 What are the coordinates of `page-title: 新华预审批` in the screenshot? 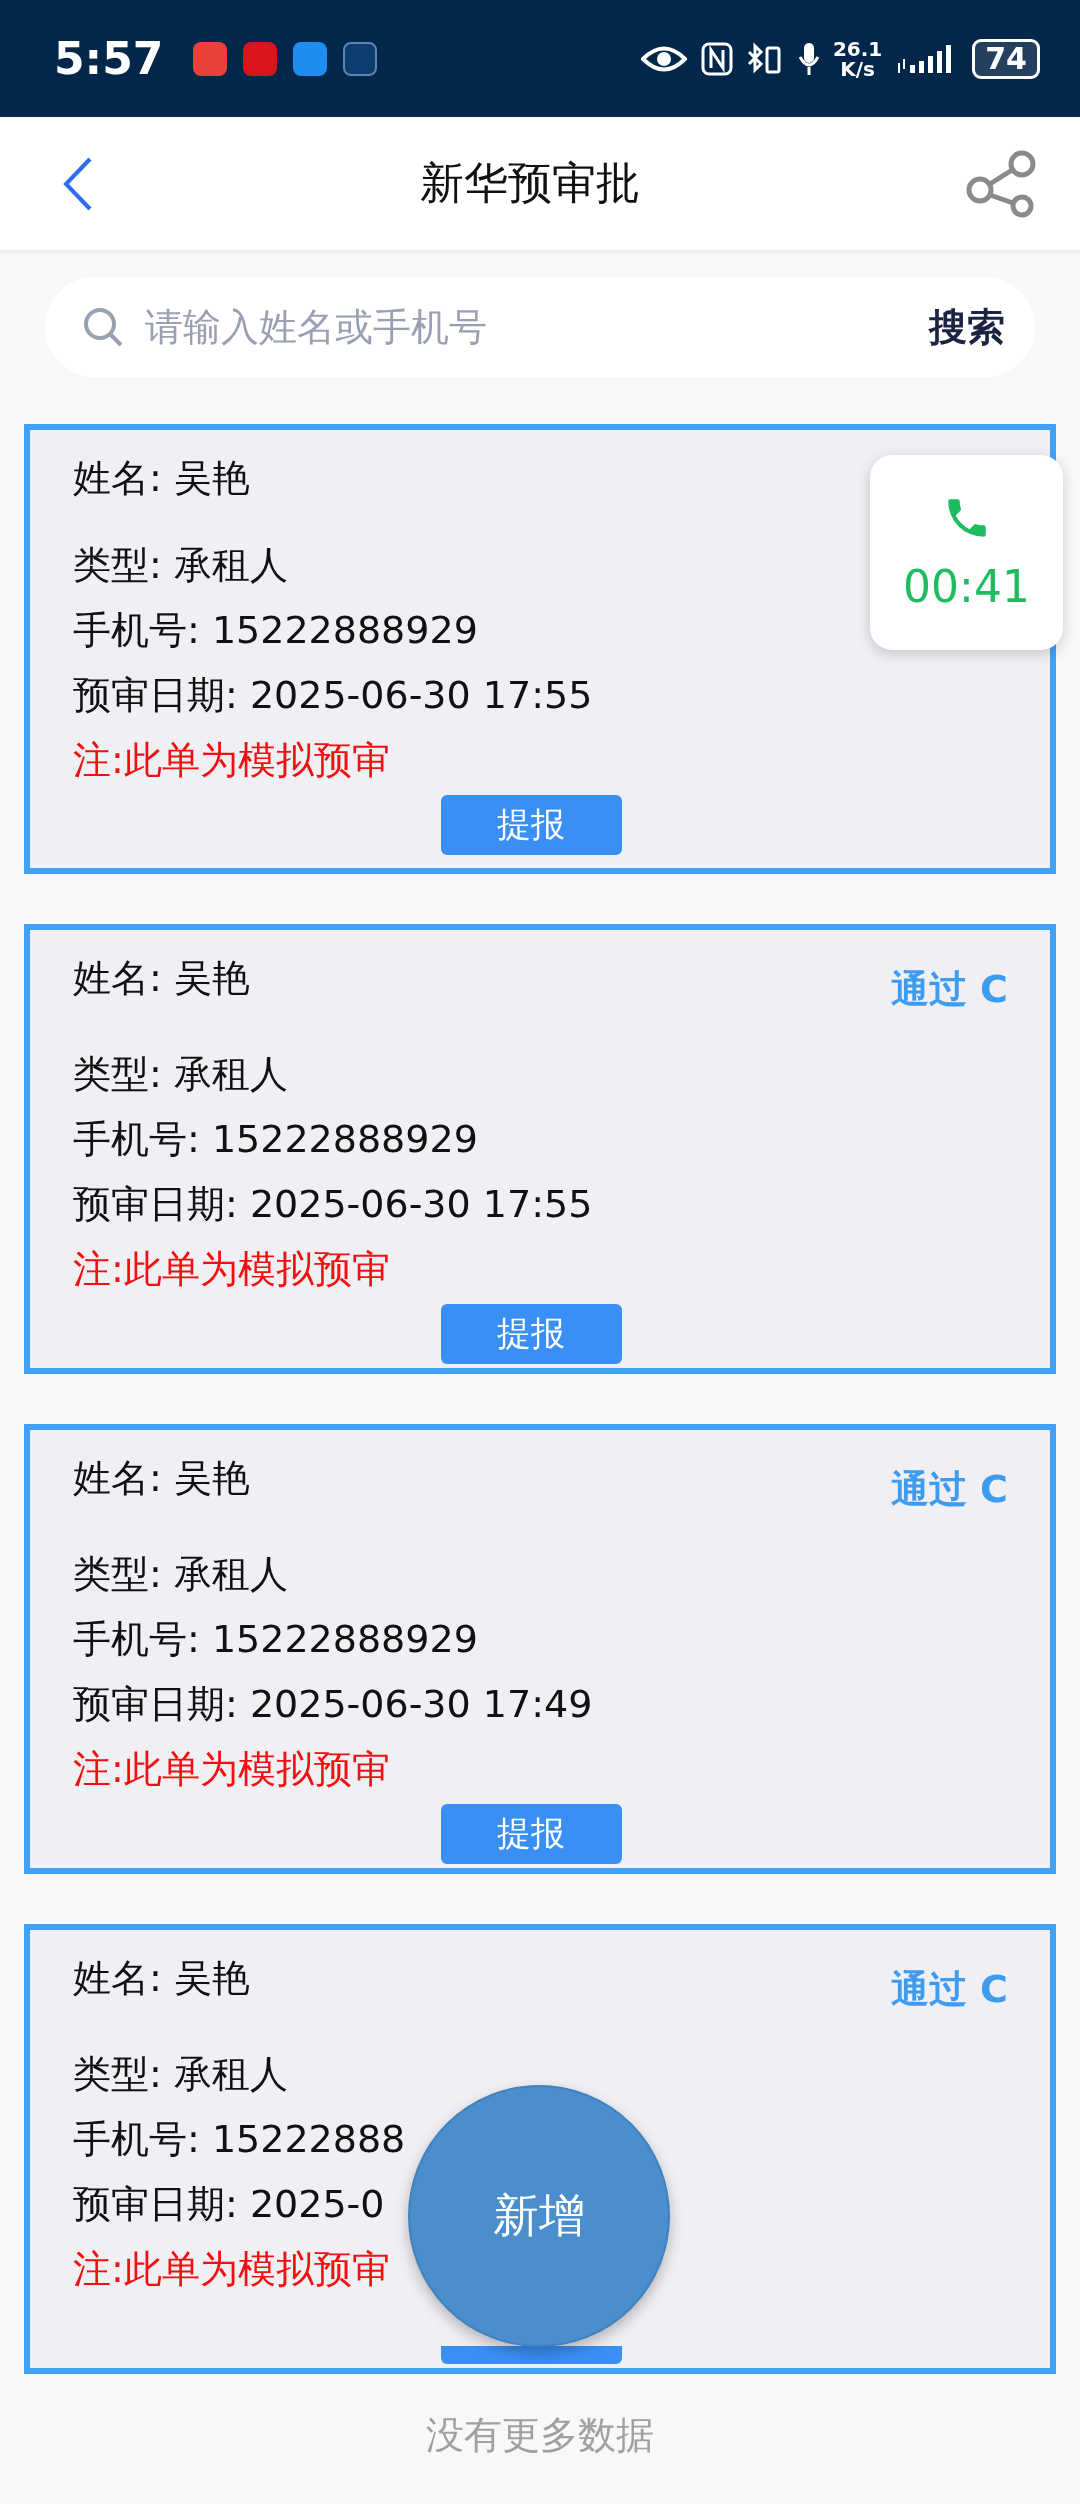 It's located at (530, 183).